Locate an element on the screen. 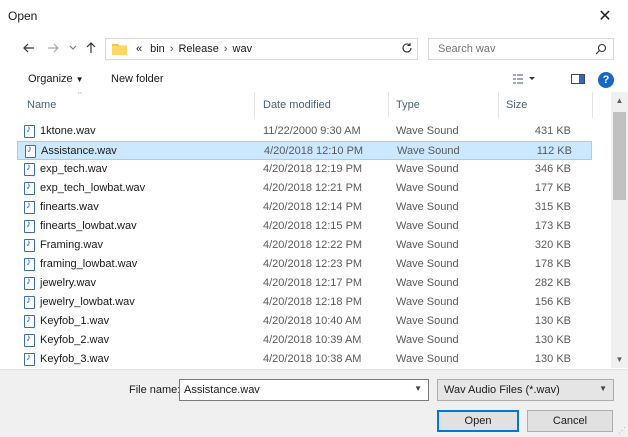 This screenshot has width=628, height=437. file-name: Framing.wav is located at coordinates (71, 245).